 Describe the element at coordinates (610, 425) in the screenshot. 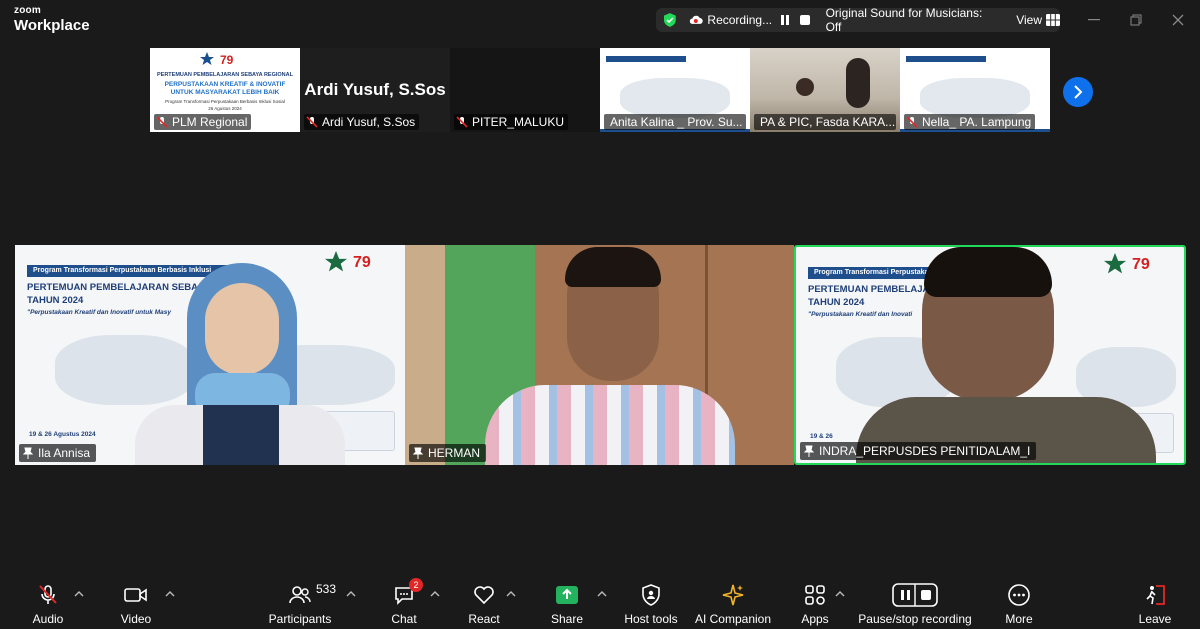

I see `person-shirt-plaid` at that location.